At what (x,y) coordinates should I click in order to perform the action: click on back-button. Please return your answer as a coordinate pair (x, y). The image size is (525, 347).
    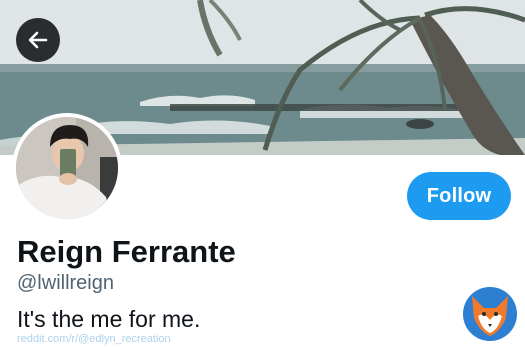
    Looking at the image, I should click on (38, 40).